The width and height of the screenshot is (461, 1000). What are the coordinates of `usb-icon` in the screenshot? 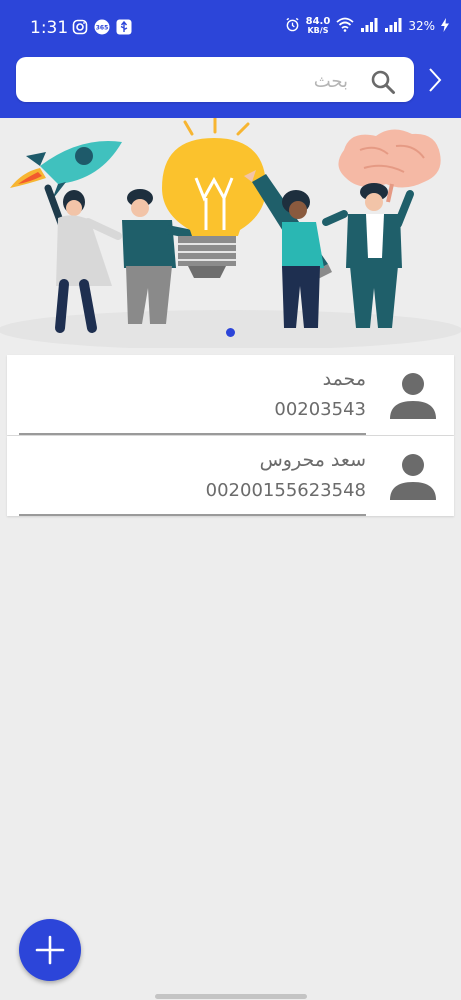 It's located at (124, 29).